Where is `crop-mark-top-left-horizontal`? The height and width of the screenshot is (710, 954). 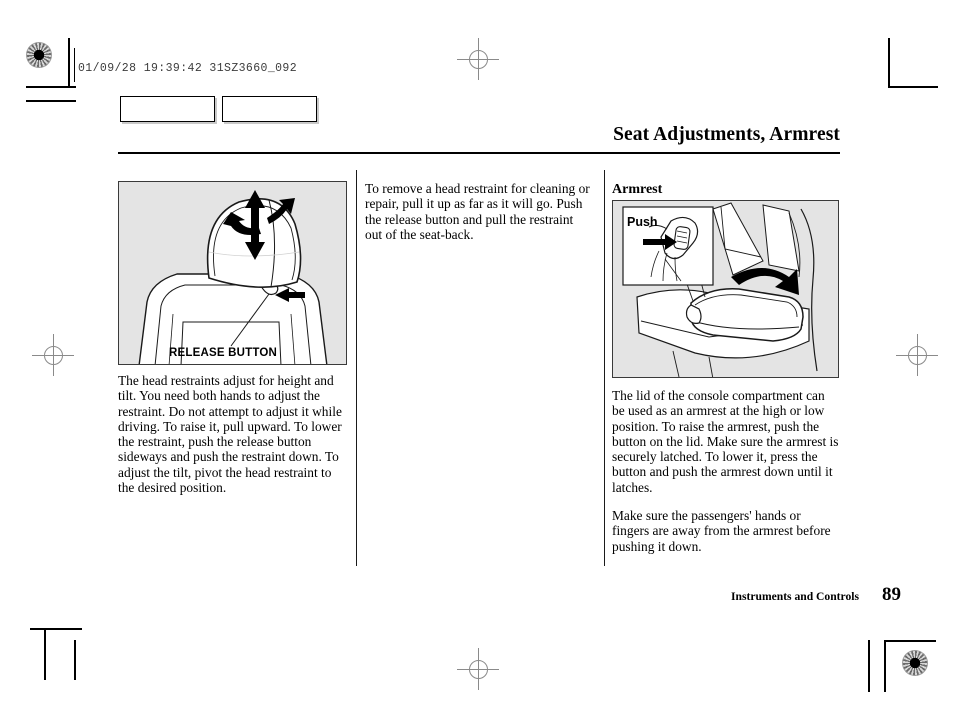
crop-mark-top-left-horizontal is located at coordinates (51, 87).